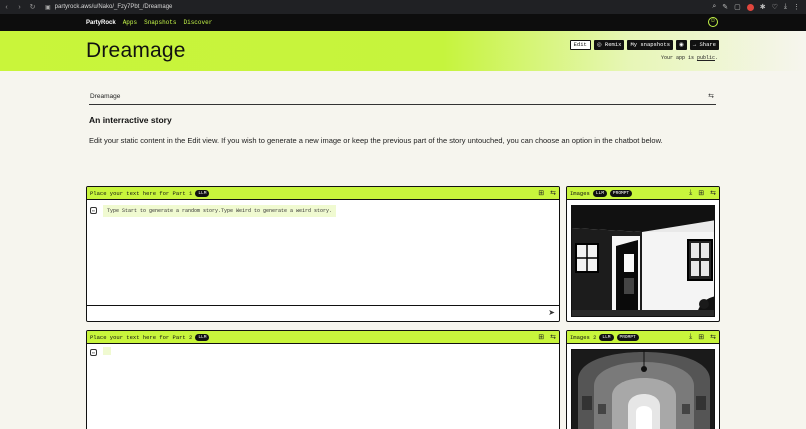  Describe the element at coordinates (580, 193) in the screenshot. I see `images1-widget-title: Images` at that location.